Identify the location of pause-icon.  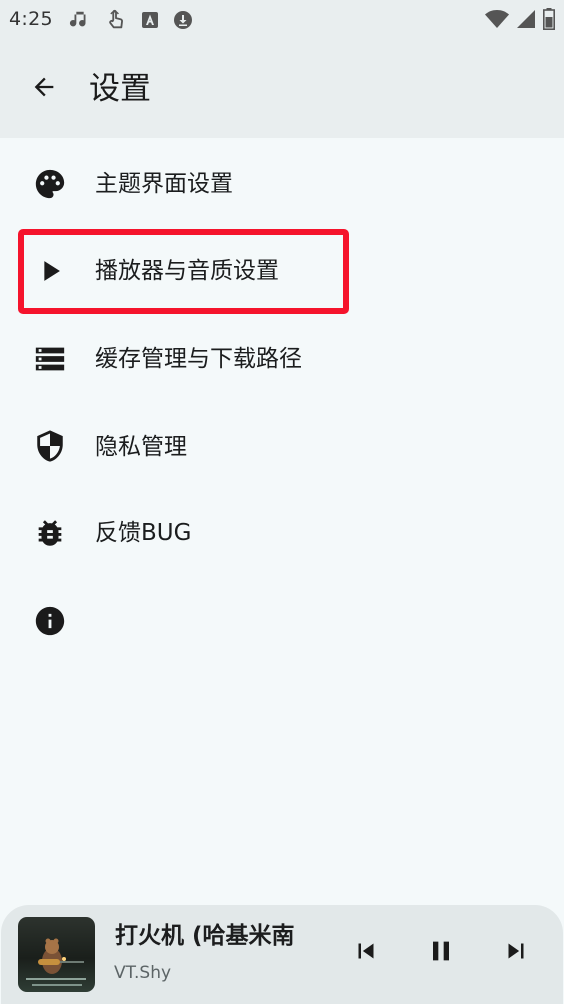
(441, 953).